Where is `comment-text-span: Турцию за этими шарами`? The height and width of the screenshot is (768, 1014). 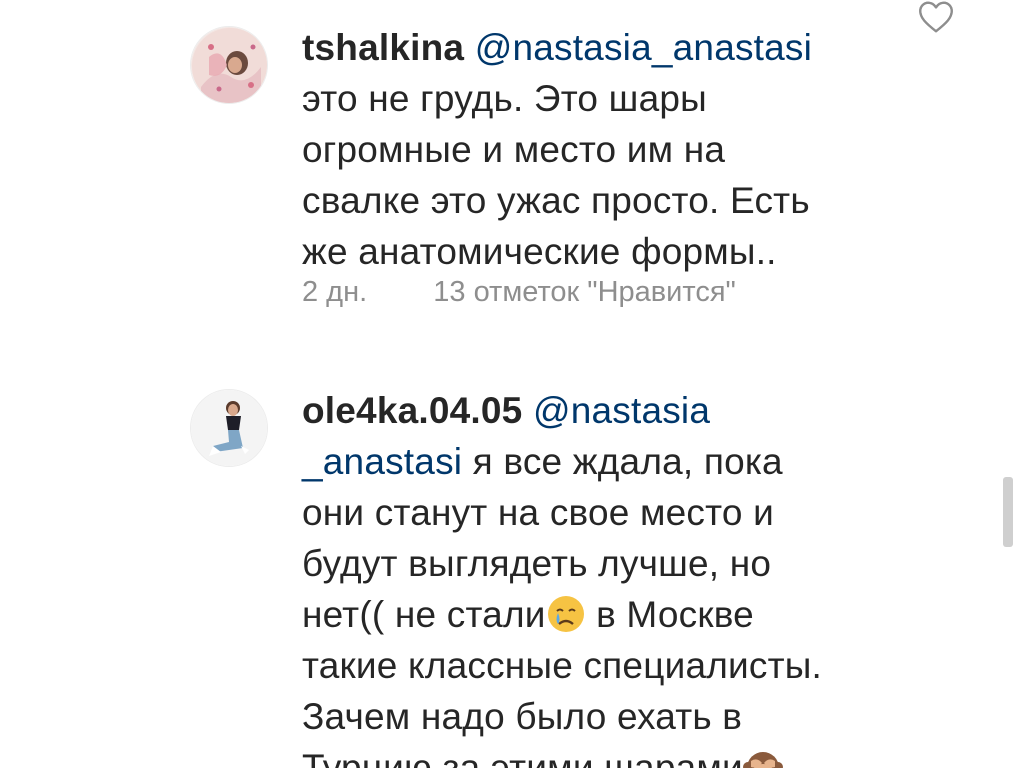 comment-text-span: Турцию за этими шарами is located at coordinates (522, 757).